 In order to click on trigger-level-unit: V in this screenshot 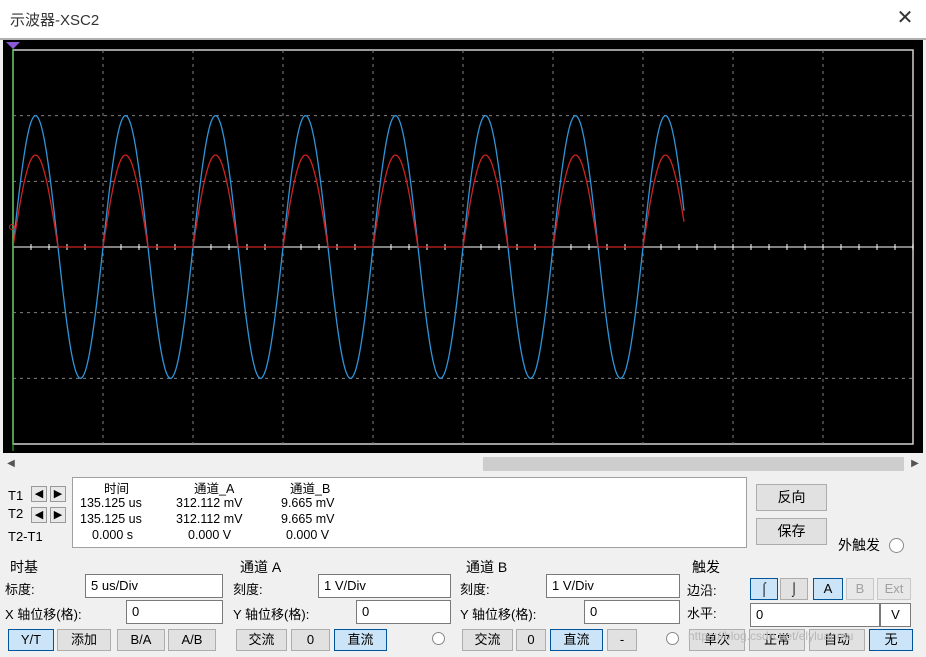, I will do `click(895, 615)`.